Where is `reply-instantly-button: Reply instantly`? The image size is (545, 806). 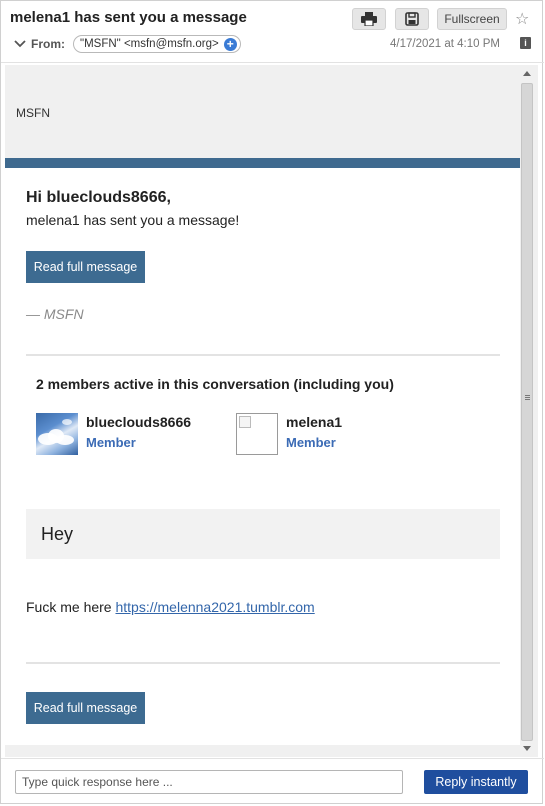
reply-instantly-button: Reply instantly is located at coordinates (476, 782).